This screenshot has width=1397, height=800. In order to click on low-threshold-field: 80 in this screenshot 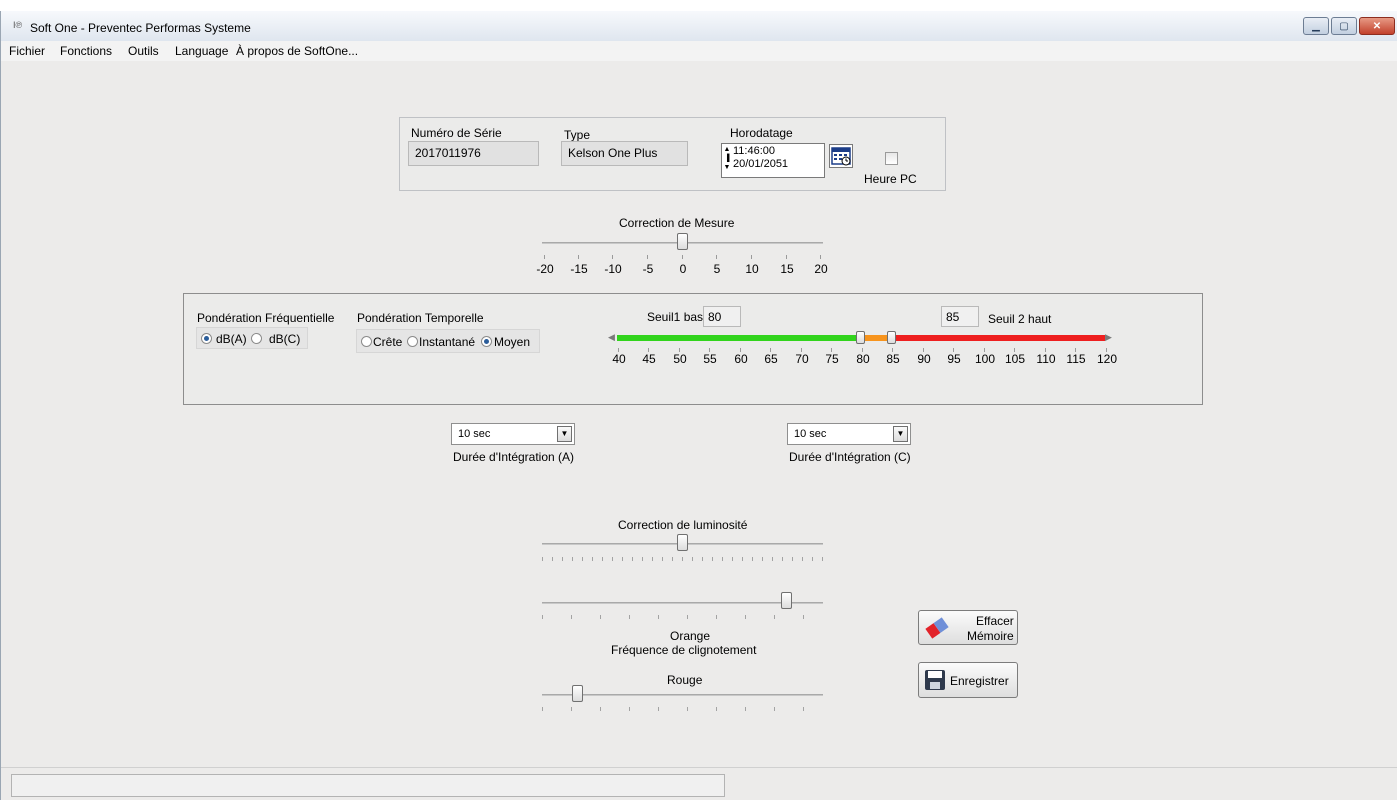, I will do `click(722, 316)`.